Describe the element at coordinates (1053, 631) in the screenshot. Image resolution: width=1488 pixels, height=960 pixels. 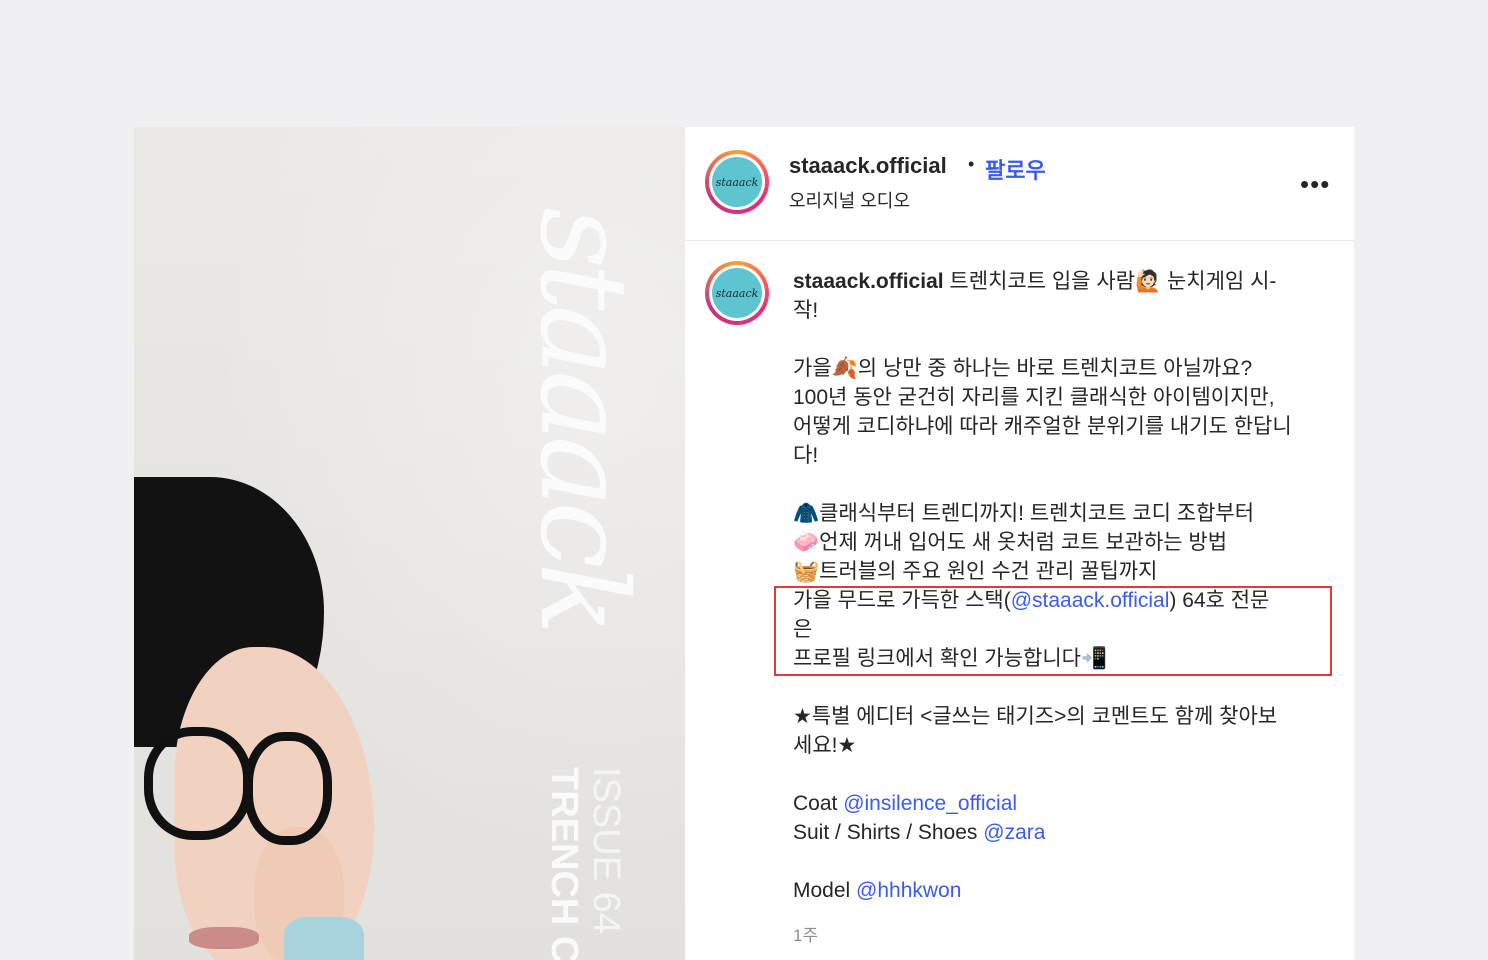
I see `highlight-box` at that location.